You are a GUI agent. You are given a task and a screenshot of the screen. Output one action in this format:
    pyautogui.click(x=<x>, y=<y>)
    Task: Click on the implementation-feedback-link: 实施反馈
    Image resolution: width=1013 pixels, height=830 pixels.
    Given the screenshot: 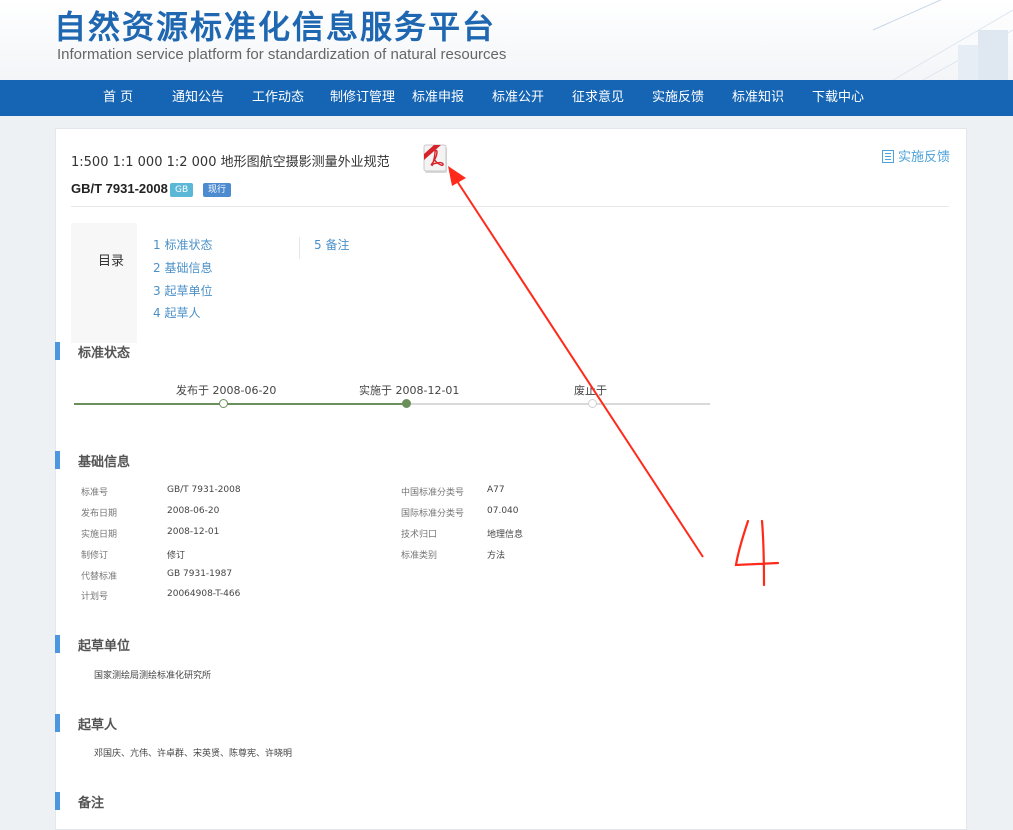 What is the action you would take?
    pyautogui.click(x=915, y=155)
    